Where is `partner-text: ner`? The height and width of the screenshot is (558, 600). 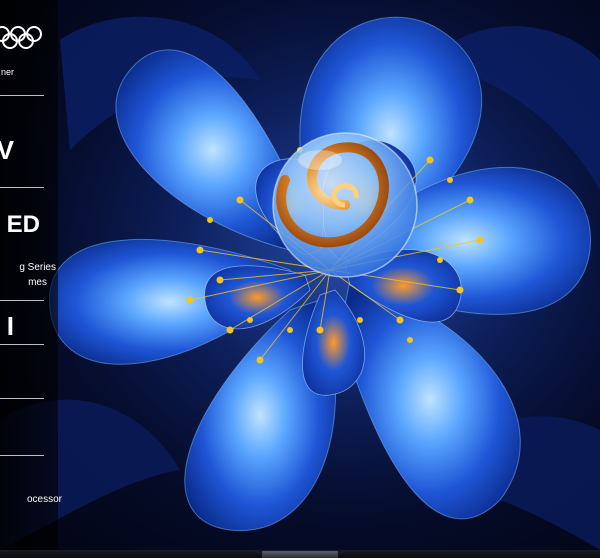 partner-text: ner is located at coordinates (7, 72).